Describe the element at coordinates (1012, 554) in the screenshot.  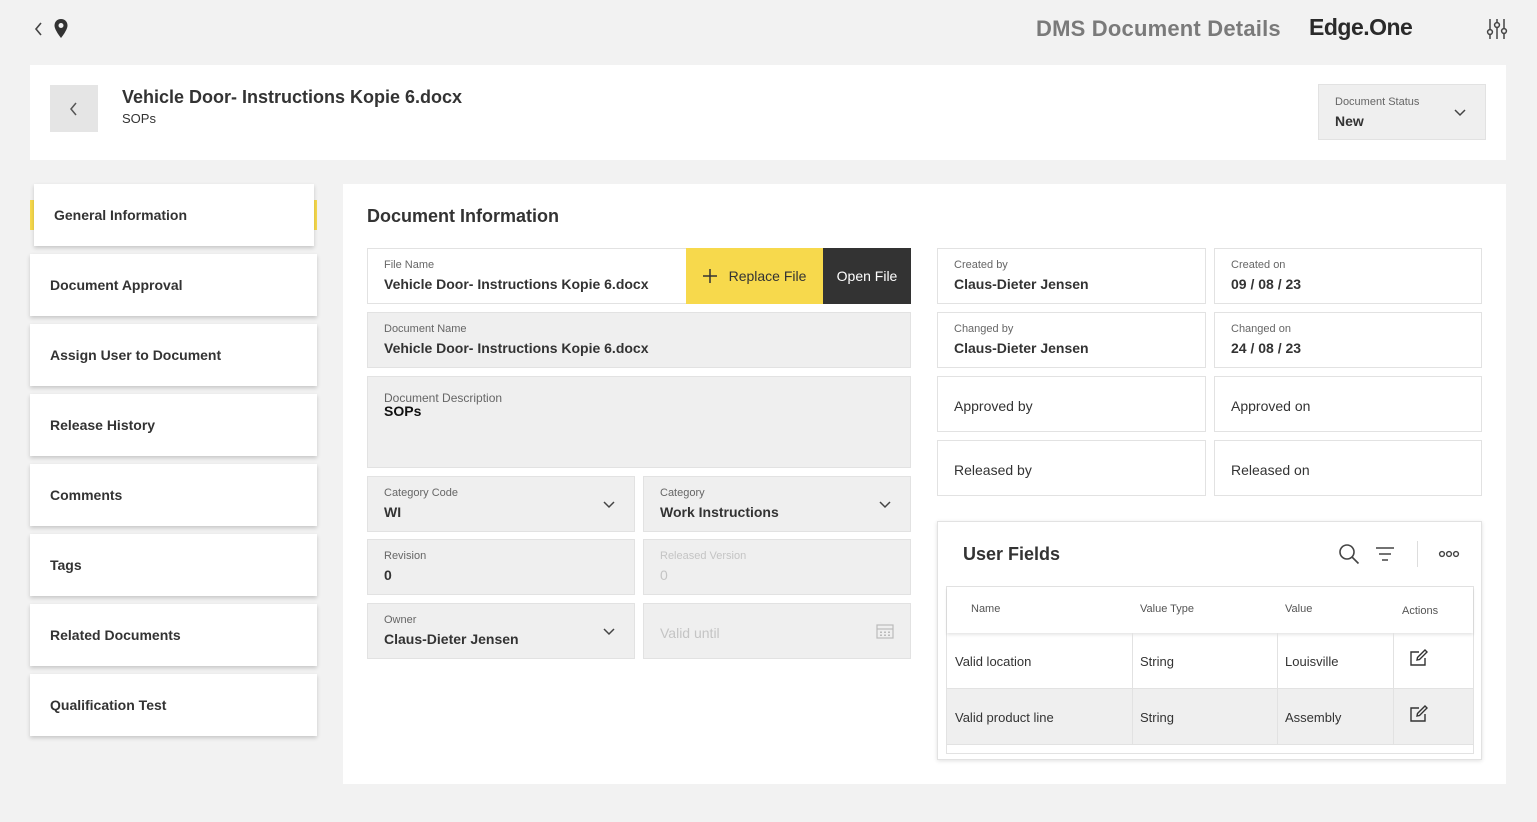
I see `user-fields-title: User Fields` at that location.